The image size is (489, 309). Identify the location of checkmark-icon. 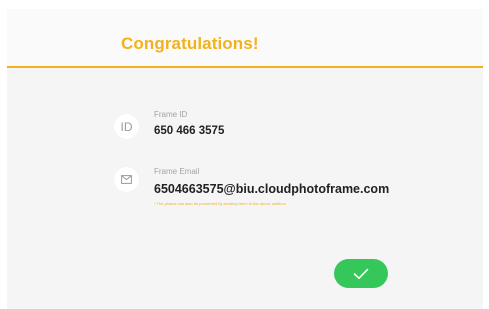
(361, 273).